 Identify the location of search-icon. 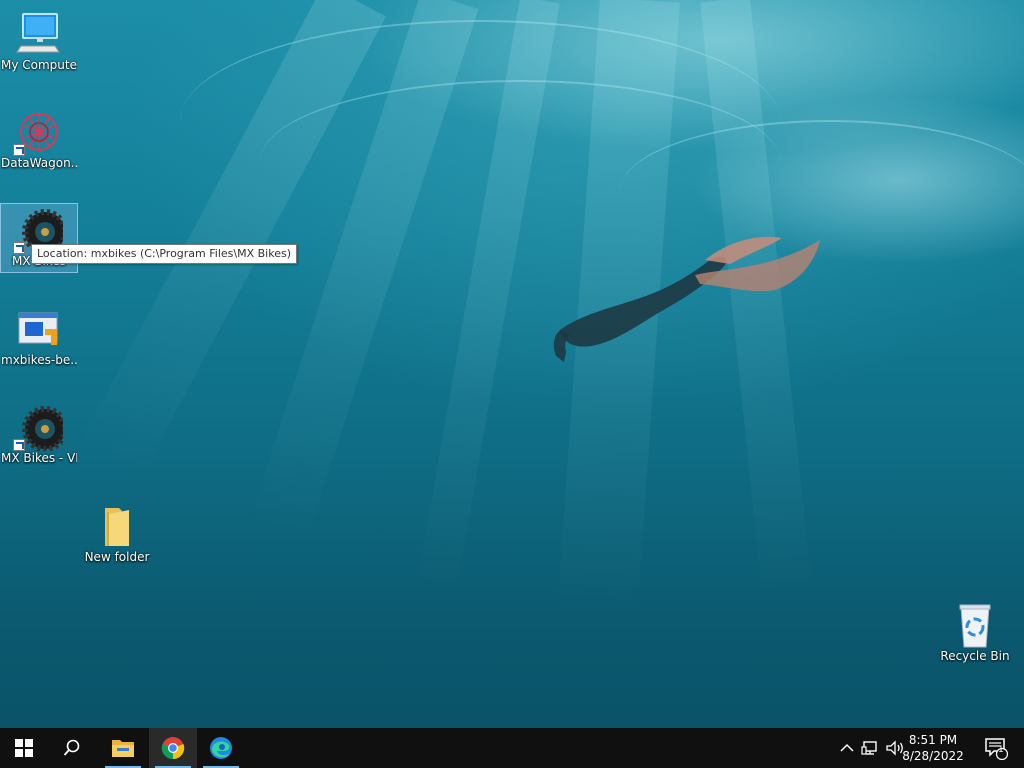
(71, 747).